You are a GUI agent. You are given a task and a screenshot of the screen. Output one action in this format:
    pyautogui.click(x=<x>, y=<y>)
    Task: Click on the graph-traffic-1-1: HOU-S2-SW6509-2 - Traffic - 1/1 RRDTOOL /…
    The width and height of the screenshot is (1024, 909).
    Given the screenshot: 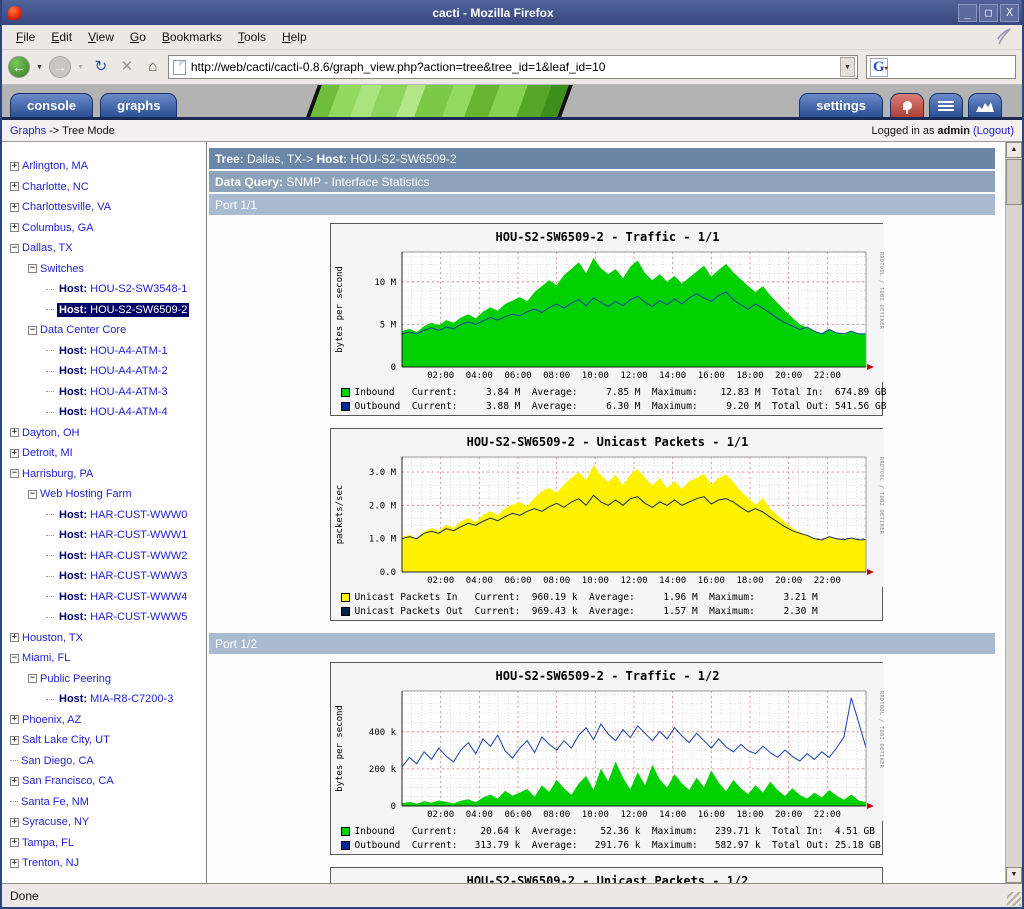 What is the action you would take?
    pyautogui.click(x=607, y=319)
    